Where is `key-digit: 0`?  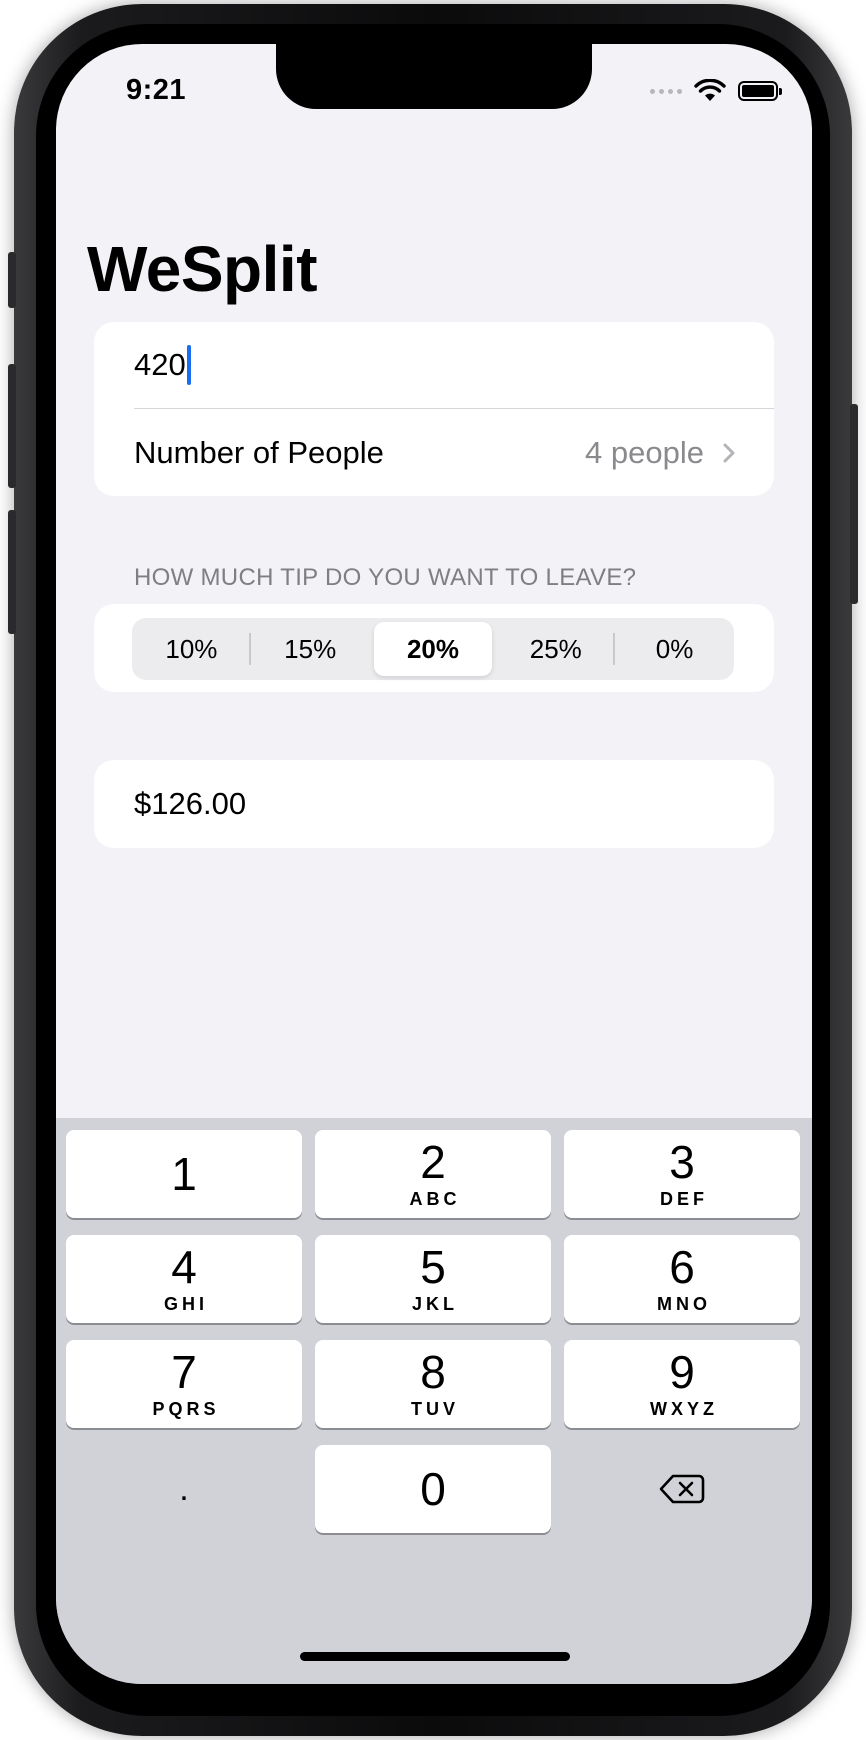 key-digit: 0 is located at coordinates (433, 1489).